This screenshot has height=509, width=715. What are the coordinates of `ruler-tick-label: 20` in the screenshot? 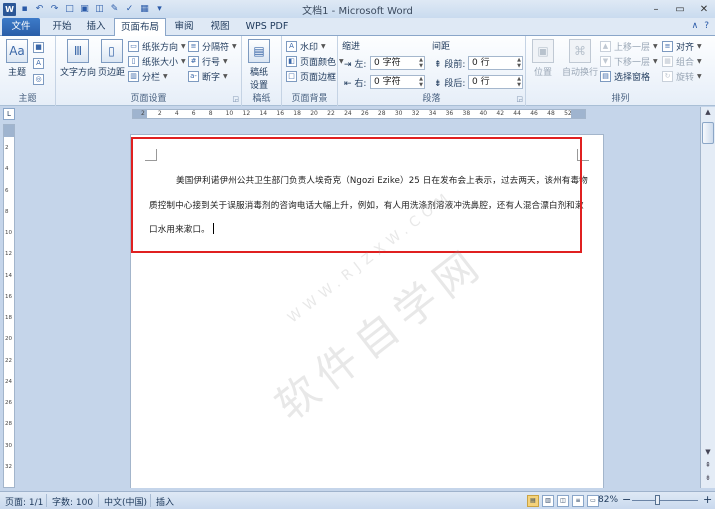 It's located at (8, 339).